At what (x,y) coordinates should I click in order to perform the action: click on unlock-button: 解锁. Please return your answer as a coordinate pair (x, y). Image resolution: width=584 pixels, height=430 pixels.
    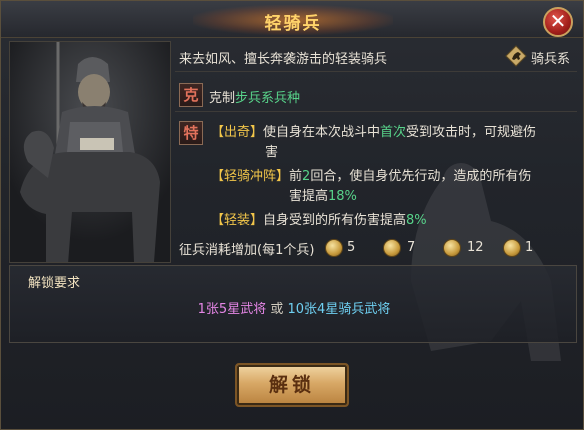
    Looking at the image, I should click on (292, 385).